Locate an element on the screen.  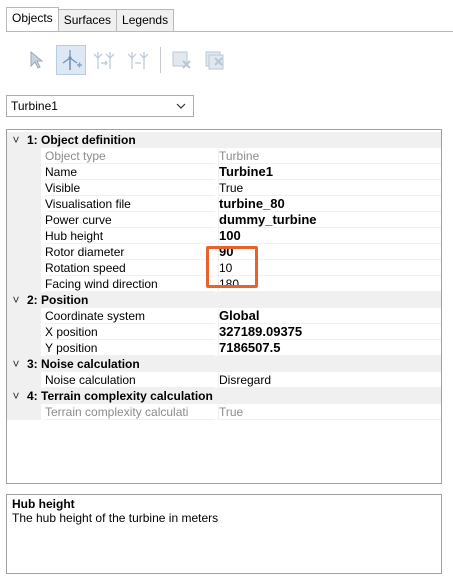
property-name: Terrain complexity calculati is located at coordinates (130, 412).